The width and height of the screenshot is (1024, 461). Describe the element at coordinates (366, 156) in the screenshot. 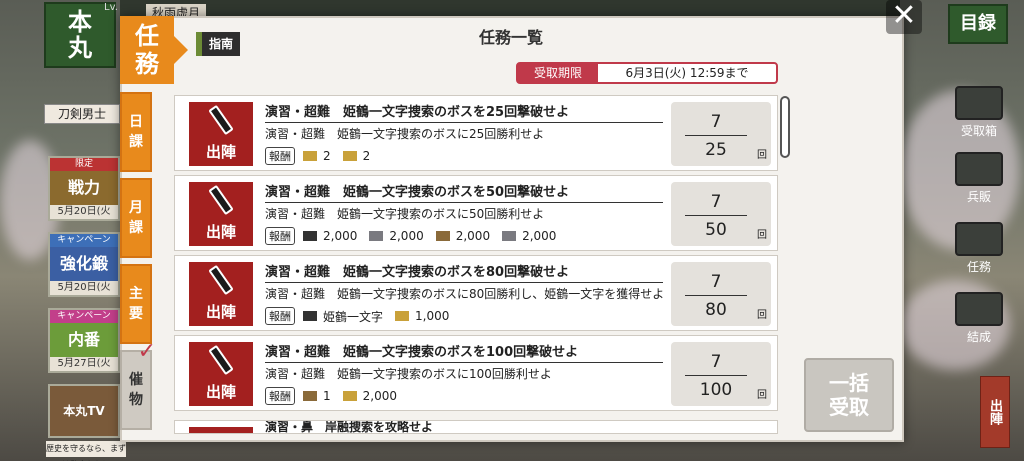

I see `reward-value: 2` at that location.